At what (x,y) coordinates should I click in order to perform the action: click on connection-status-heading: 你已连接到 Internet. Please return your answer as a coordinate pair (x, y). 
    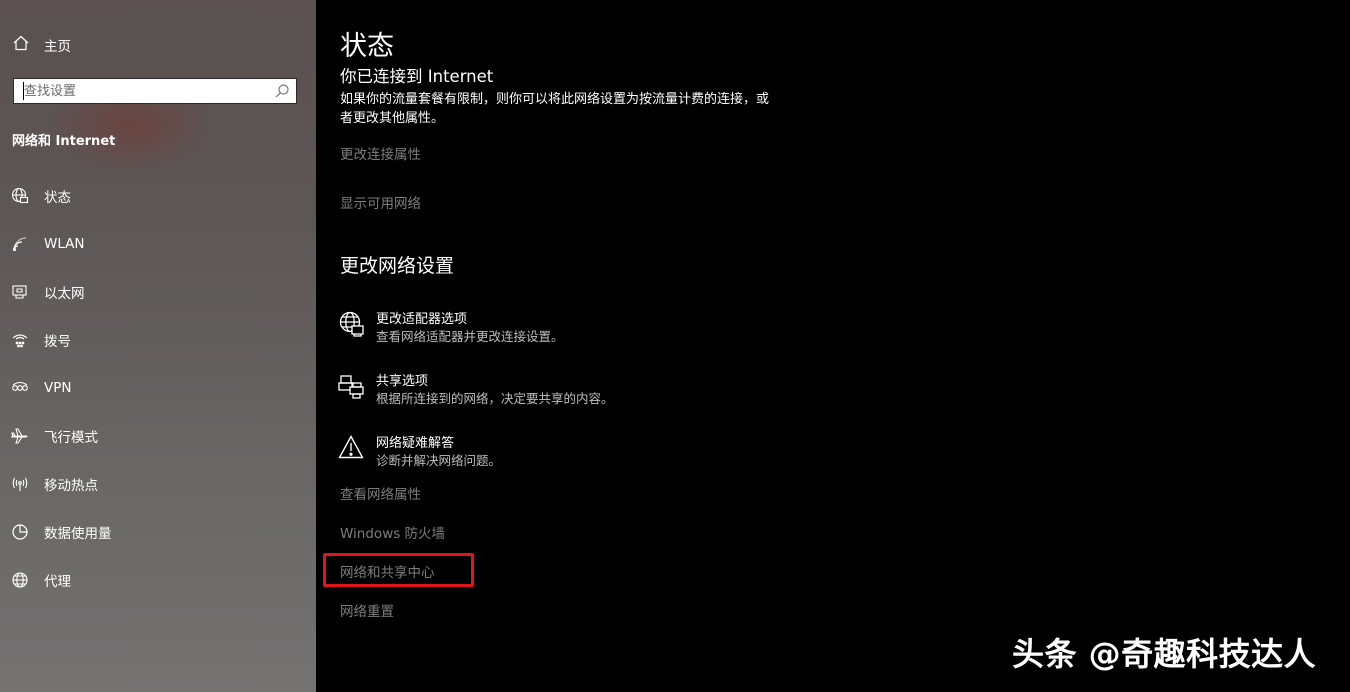
    Looking at the image, I should click on (417, 76).